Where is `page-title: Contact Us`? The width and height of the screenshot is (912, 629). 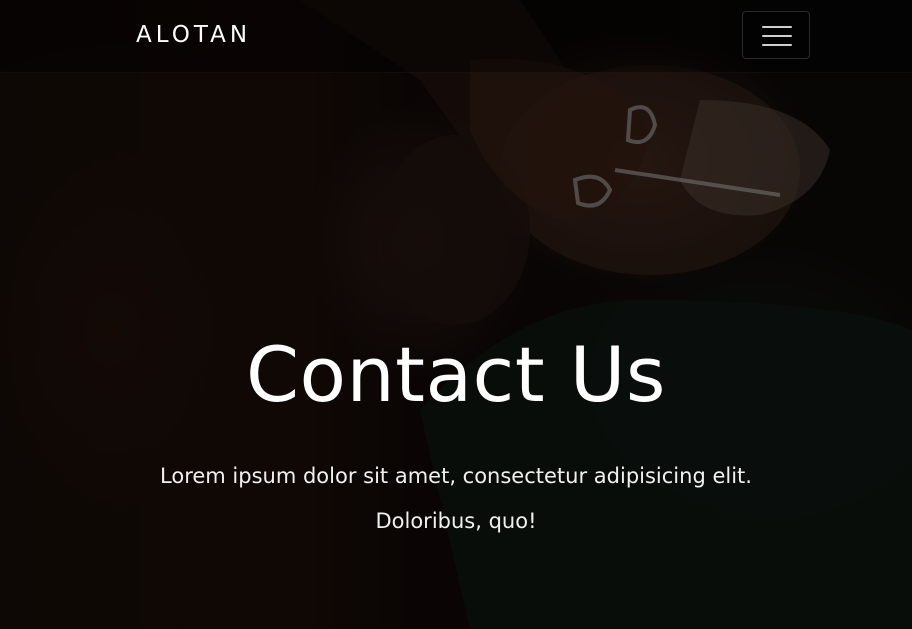
page-title: Contact Us is located at coordinates (456, 374).